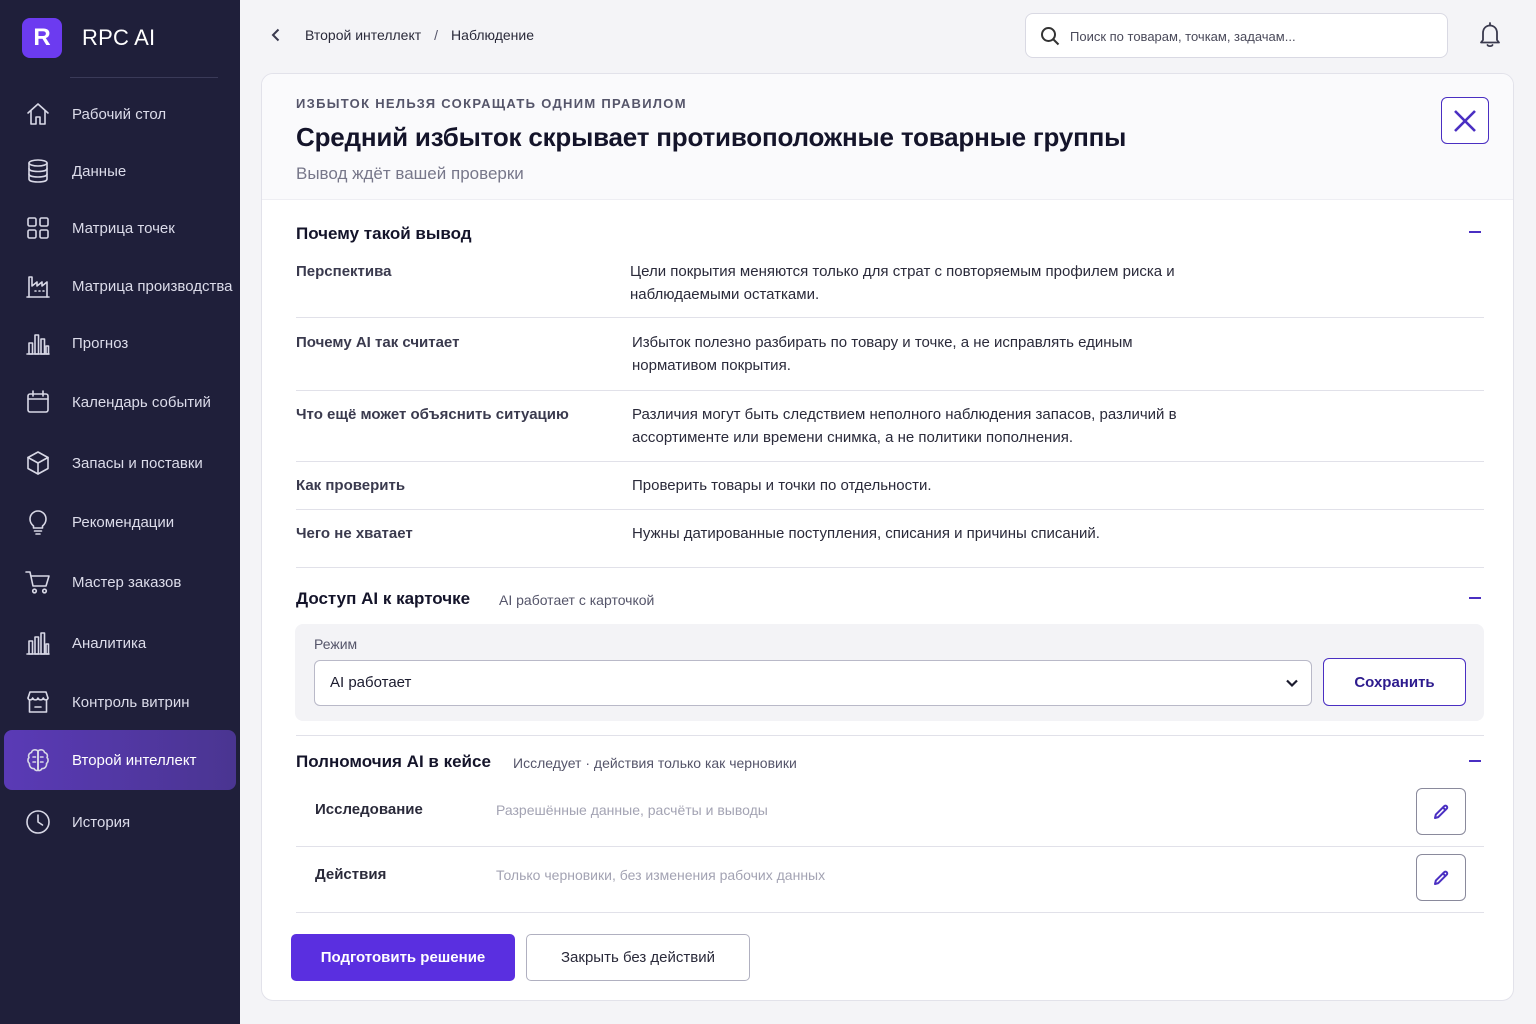  What do you see at coordinates (152, 286) in the screenshot?
I see `sidebar-item-label: Матрица производства` at bounding box center [152, 286].